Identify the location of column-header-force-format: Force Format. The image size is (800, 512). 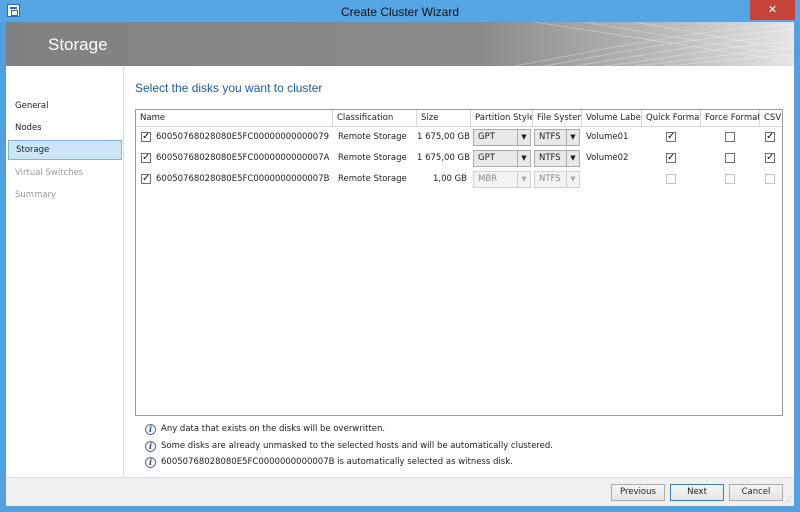
(730, 118).